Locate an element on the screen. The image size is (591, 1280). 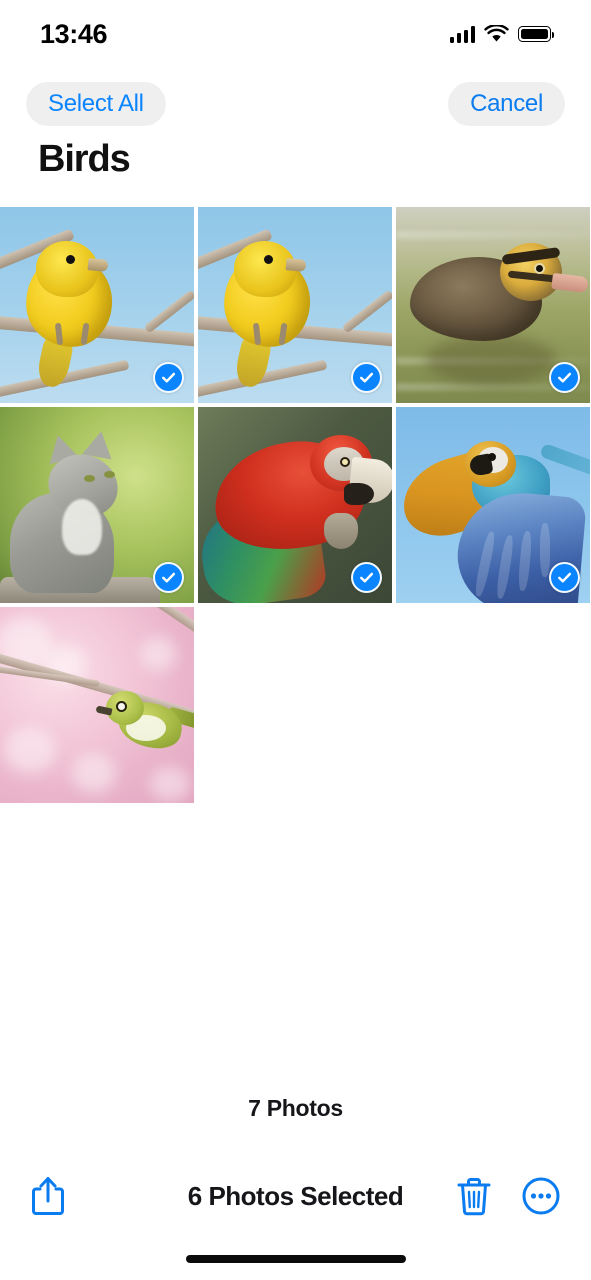
more-options-button is located at coordinates (541, 1196).